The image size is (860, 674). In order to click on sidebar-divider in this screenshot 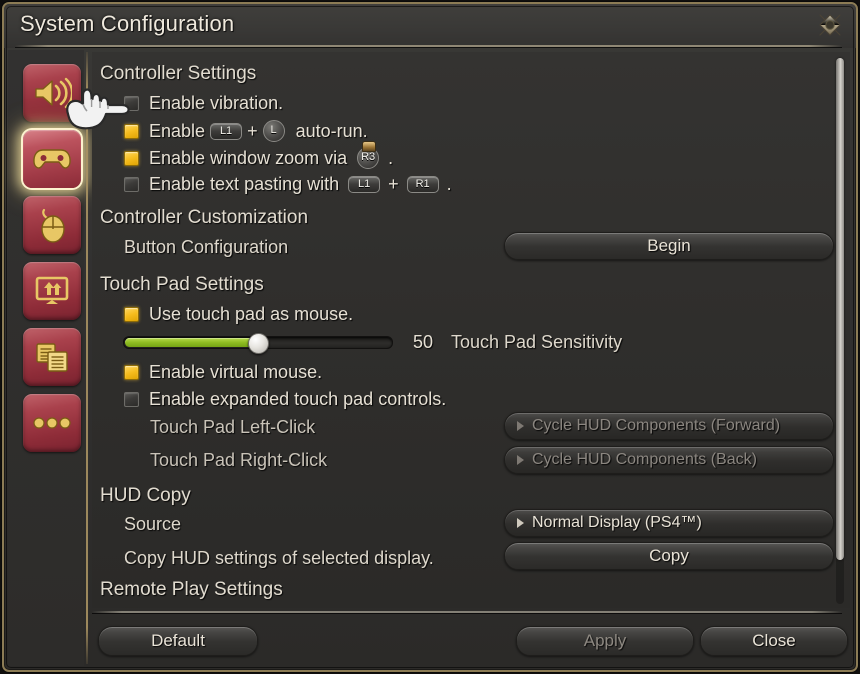, I will do `click(87, 358)`.